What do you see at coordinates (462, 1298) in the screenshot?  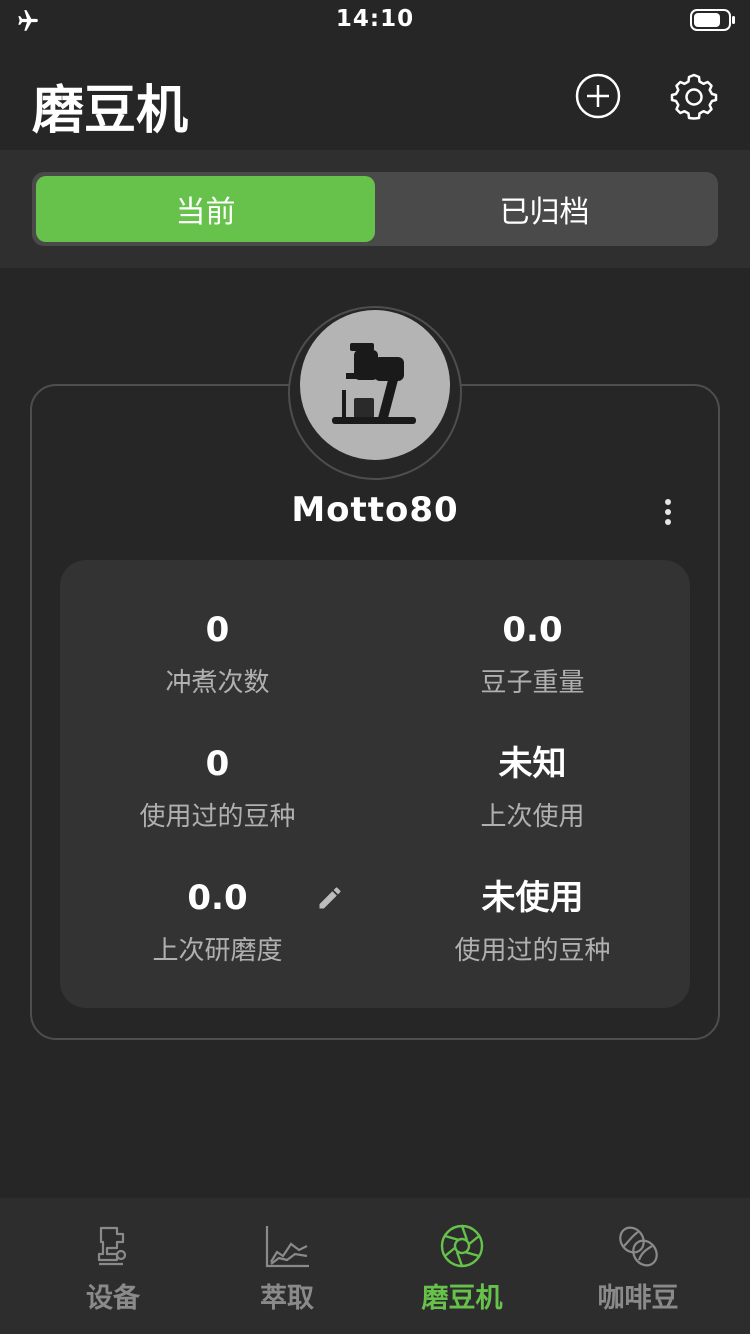 I see `nav-label: 磨豆机` at bounding box center [462, 1298].